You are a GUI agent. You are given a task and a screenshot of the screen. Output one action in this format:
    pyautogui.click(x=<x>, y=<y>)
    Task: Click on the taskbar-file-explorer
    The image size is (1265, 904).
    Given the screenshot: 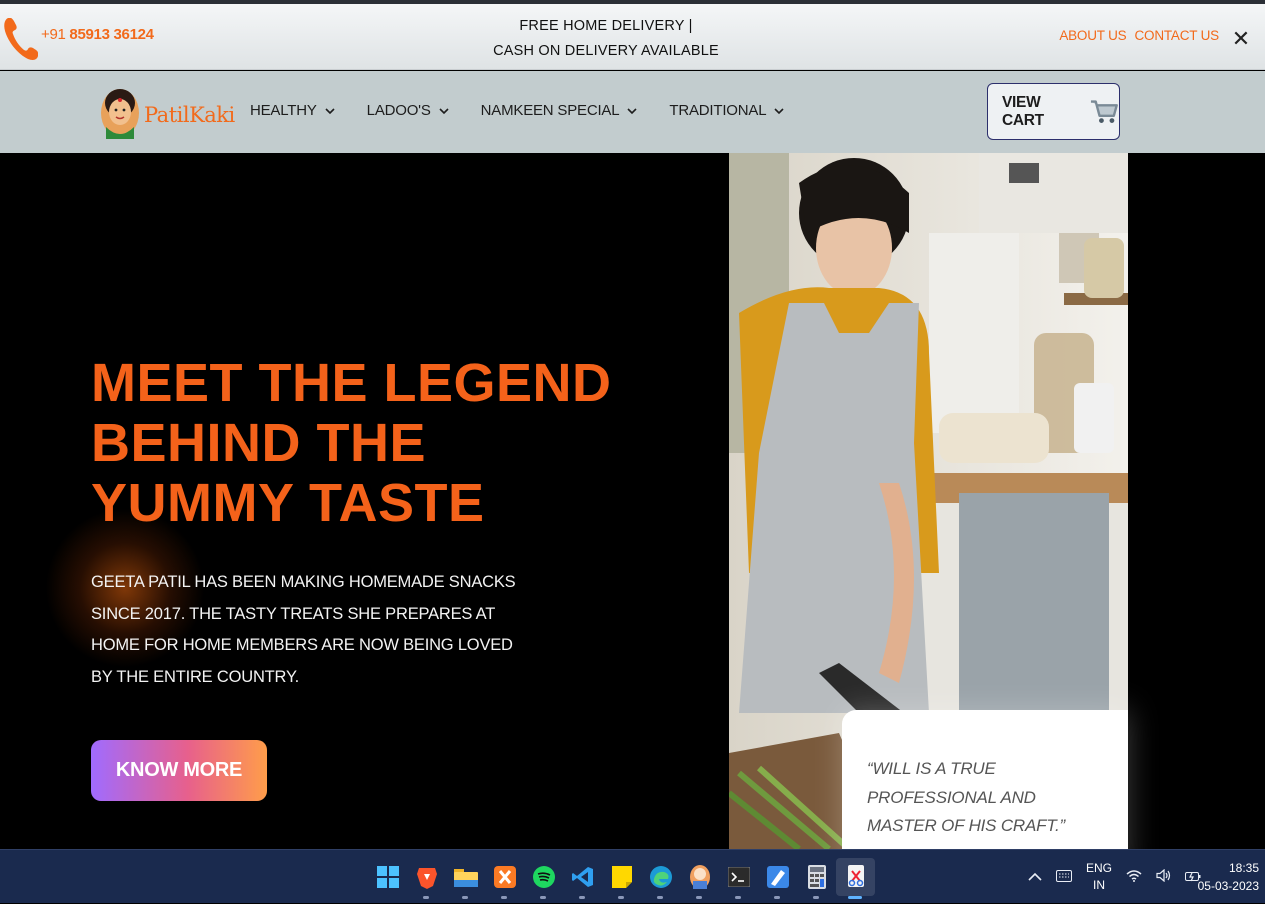 What is the action you would take?
    pyautogui.click(x=465, y=878)
    